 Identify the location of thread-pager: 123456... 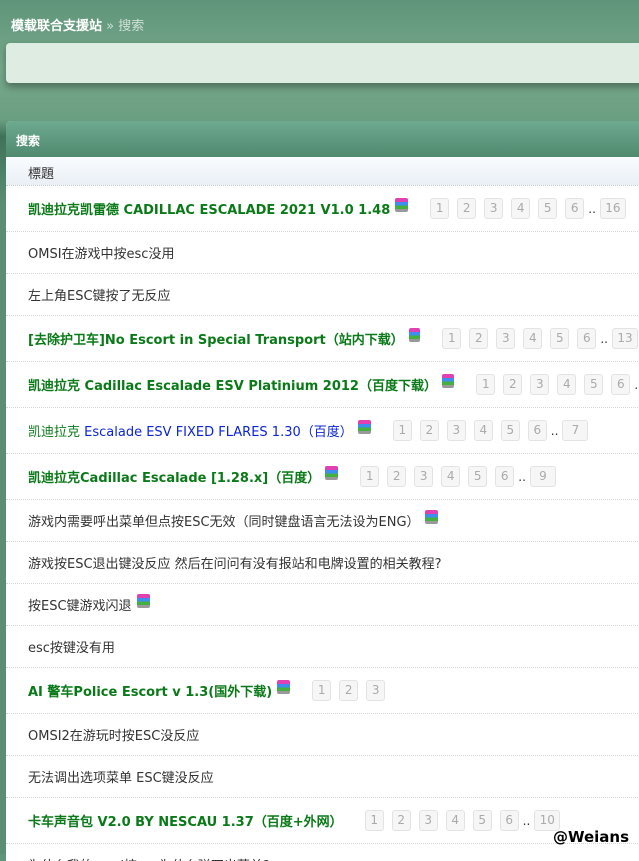
(557, 384).